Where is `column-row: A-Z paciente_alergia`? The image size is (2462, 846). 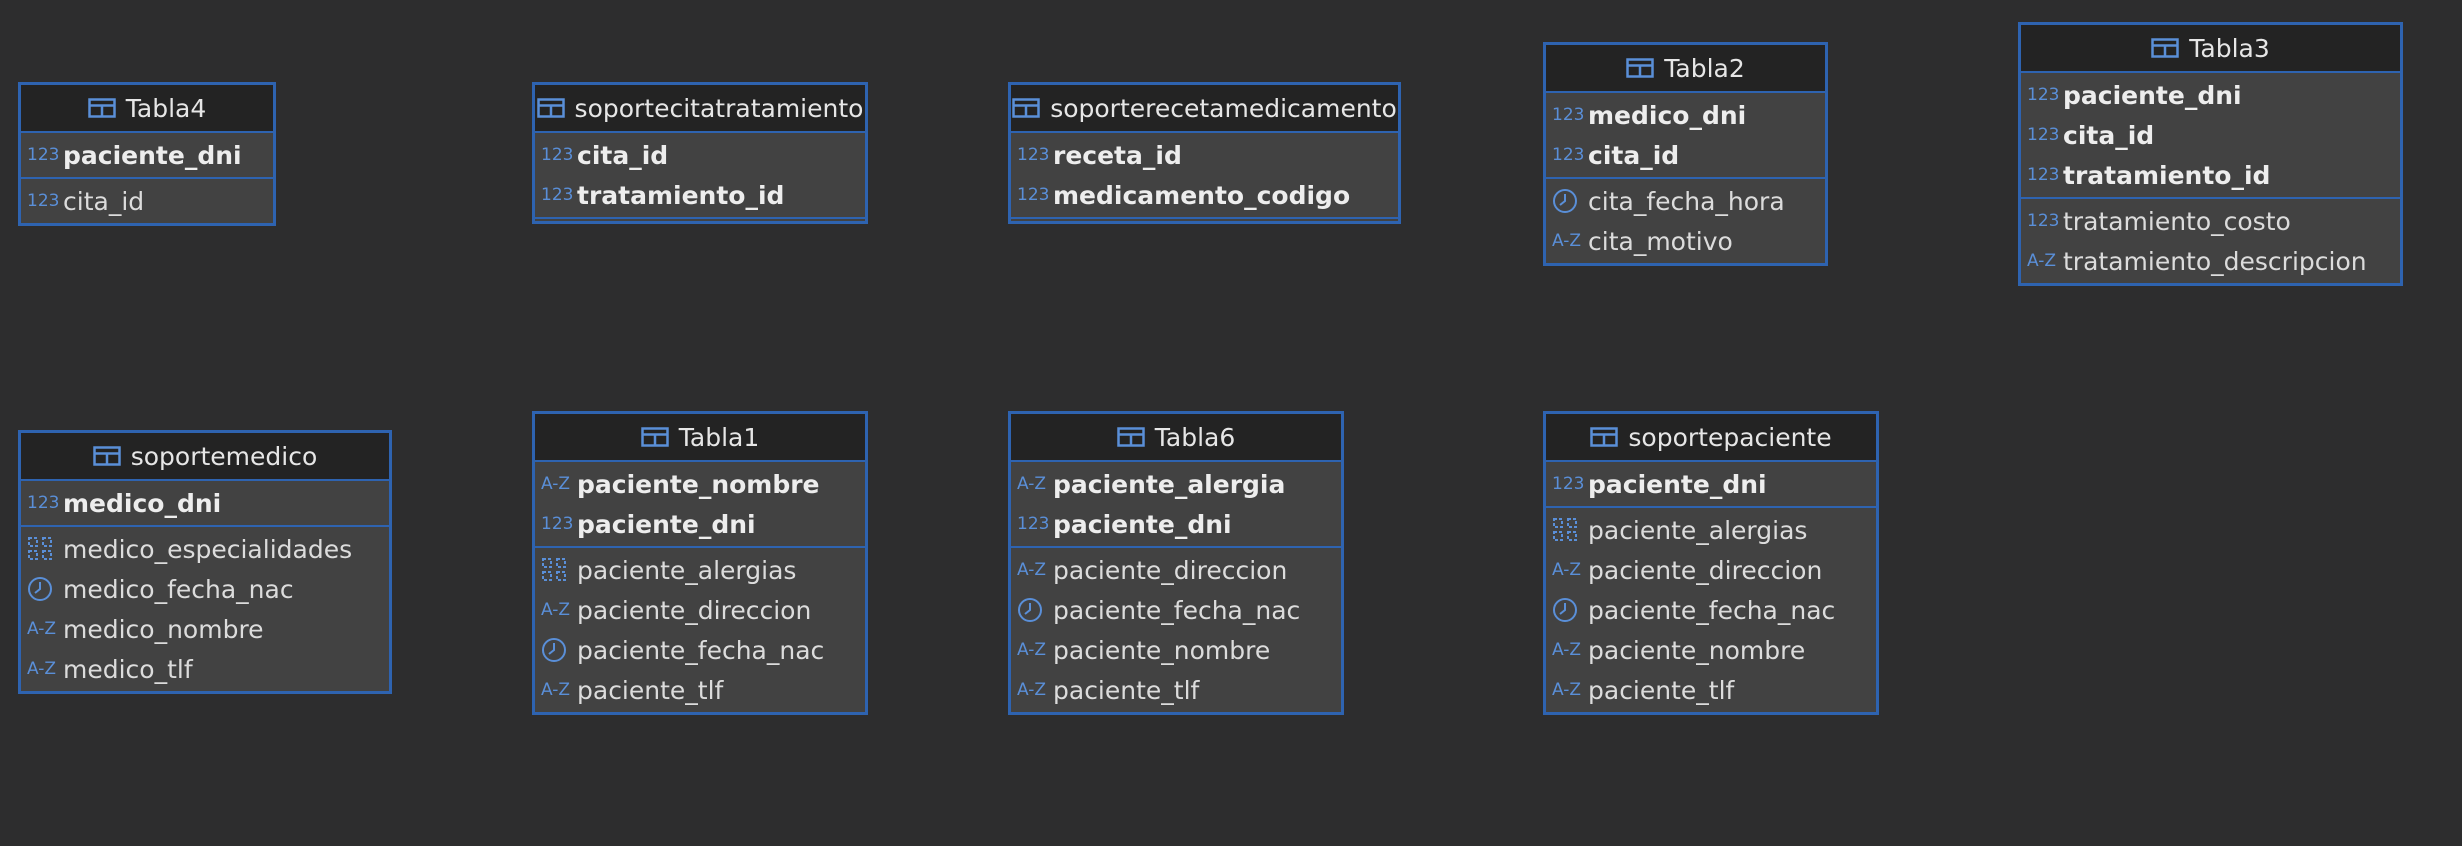 column-row: A-Z paciente_alergia is located at coordinates (1176, 484).